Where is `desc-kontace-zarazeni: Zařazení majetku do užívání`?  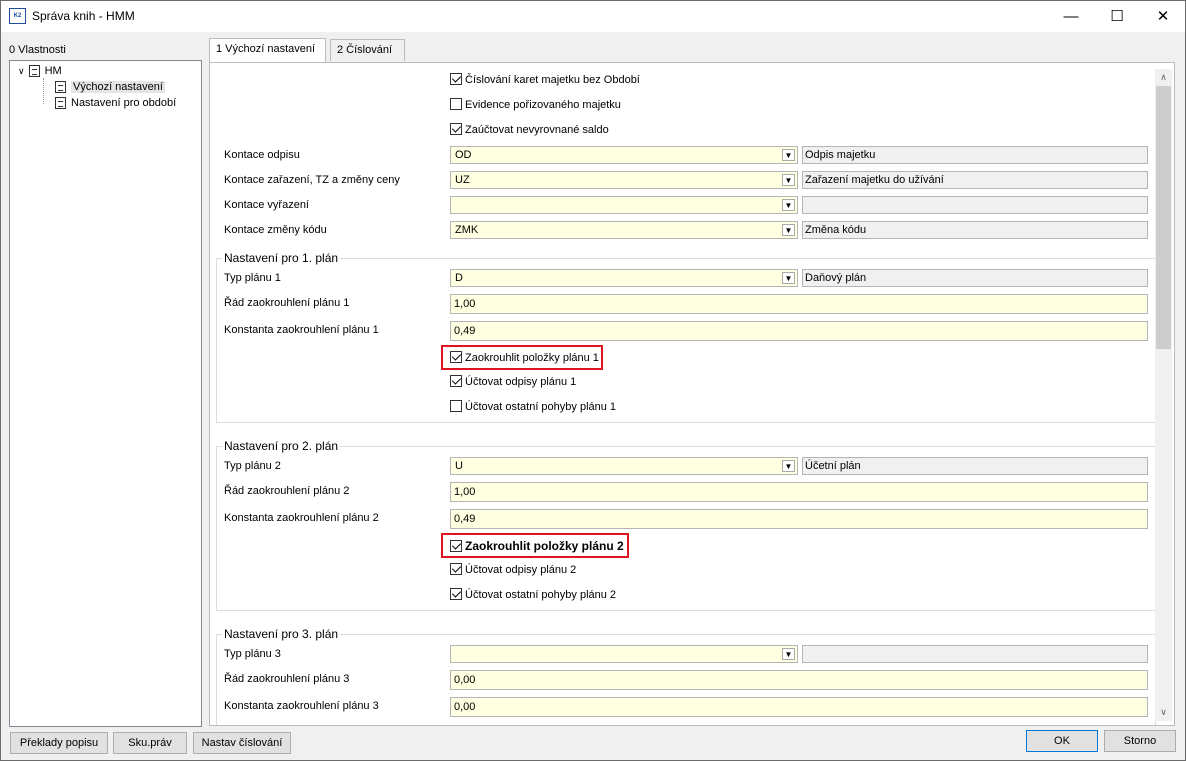
desc-kontace-zarazeni: Zařazení majetku do užívání is located at coordinates (975, 180).